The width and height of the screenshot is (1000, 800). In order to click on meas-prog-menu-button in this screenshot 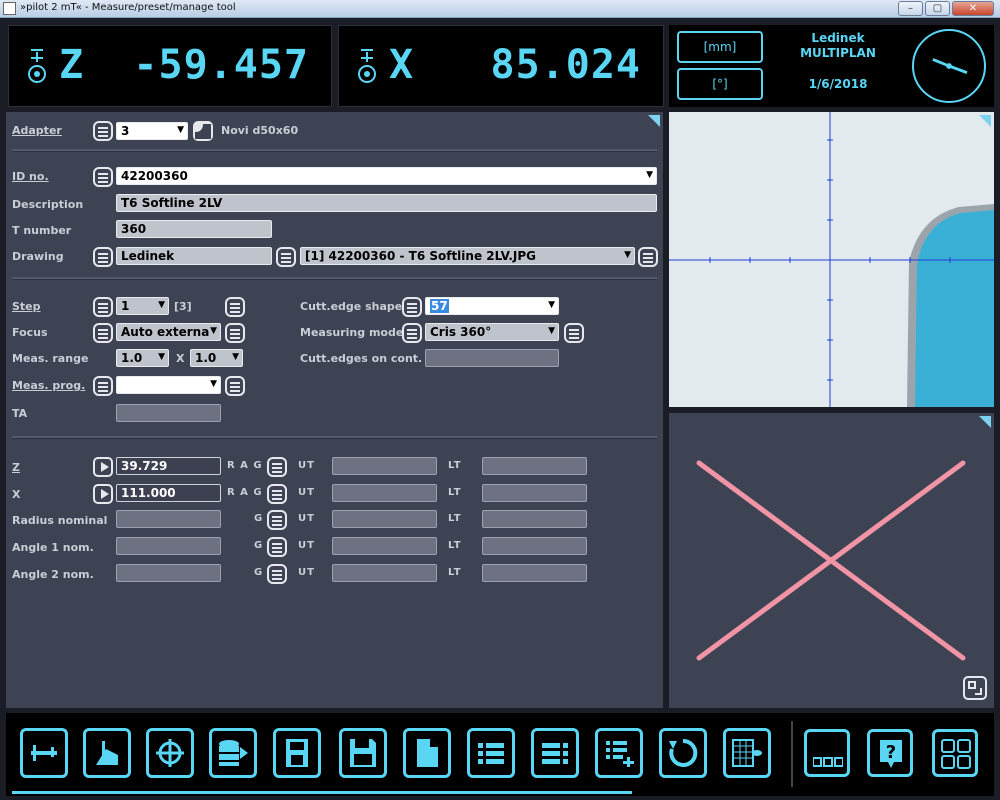, I will do `click(235, 386)`.